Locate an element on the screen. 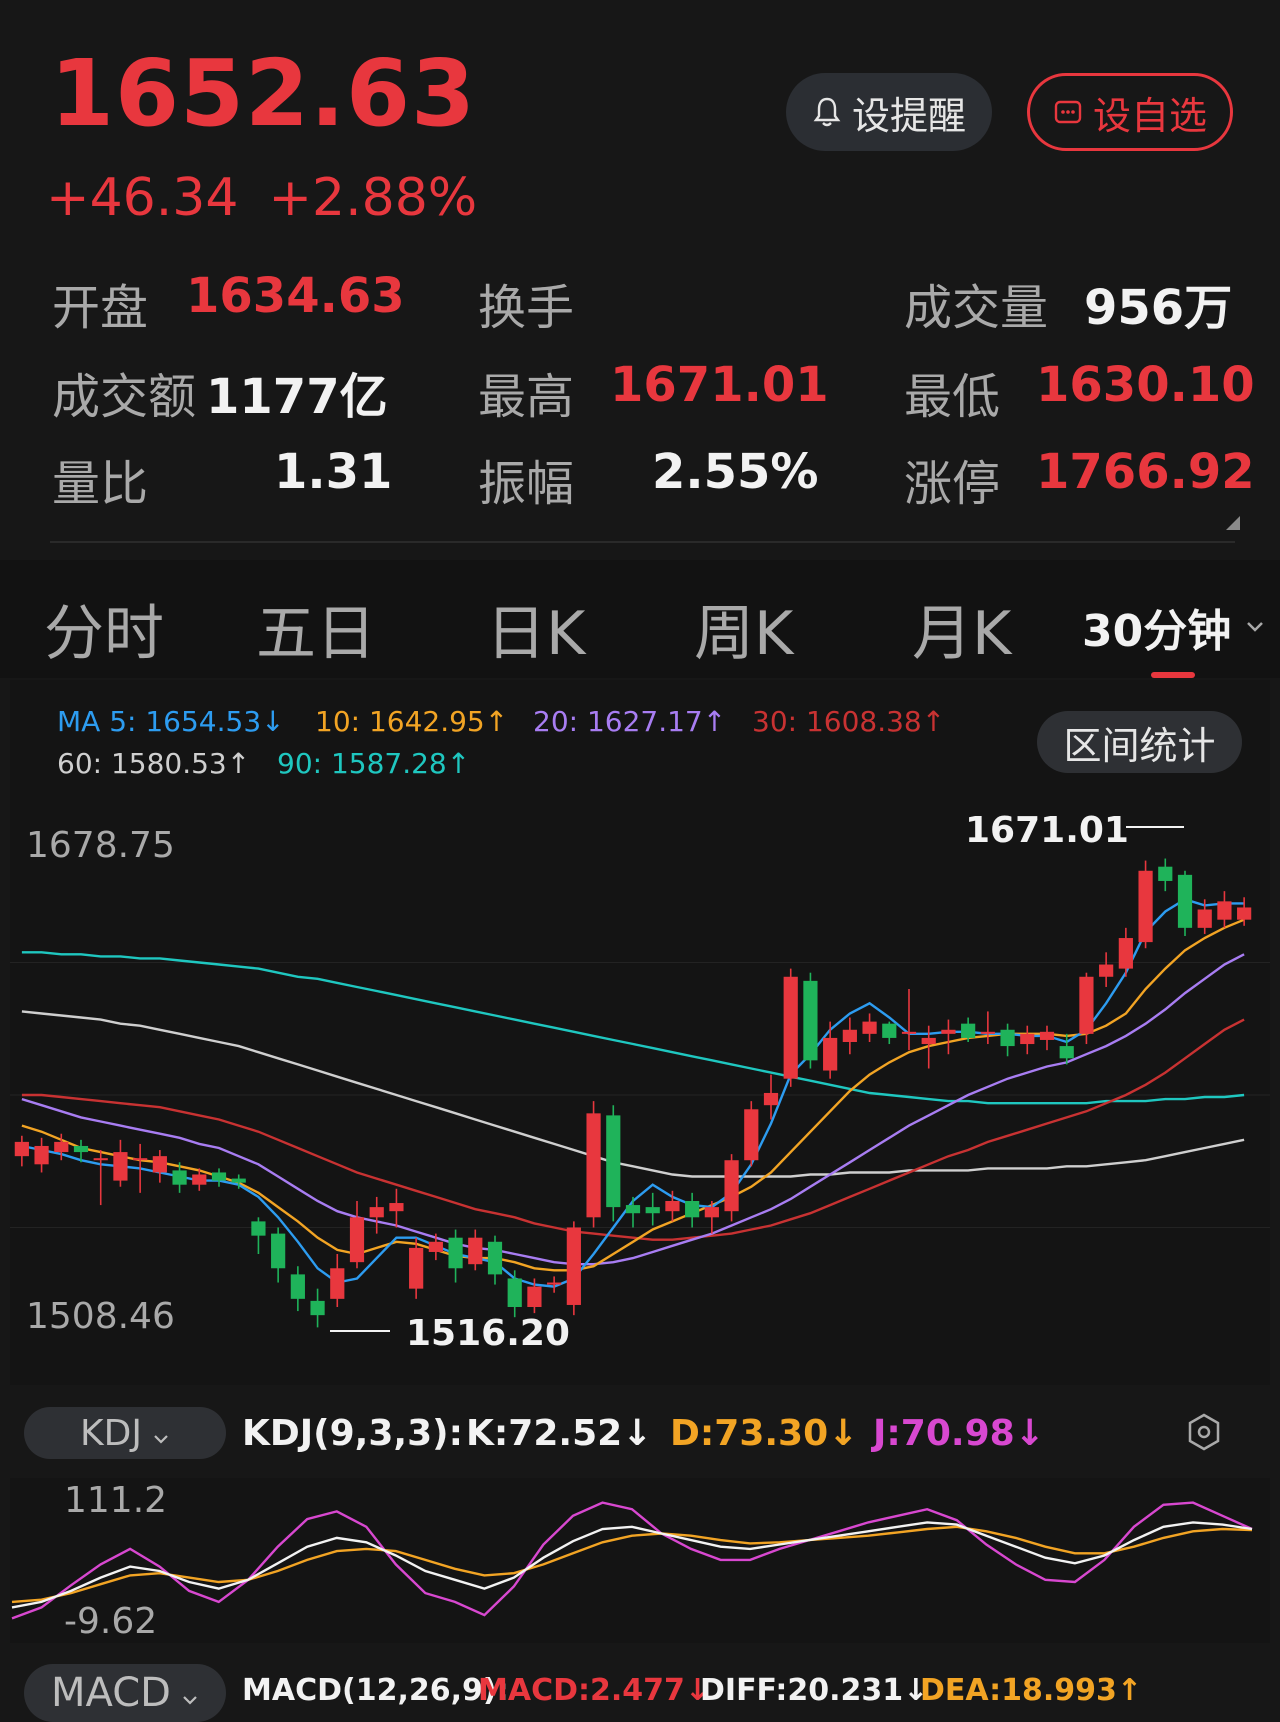 Image resolution: width=1280 pixels, height=1722 pixels. macd-indicator-selector: MACD is located at coordinates (125, 1693).